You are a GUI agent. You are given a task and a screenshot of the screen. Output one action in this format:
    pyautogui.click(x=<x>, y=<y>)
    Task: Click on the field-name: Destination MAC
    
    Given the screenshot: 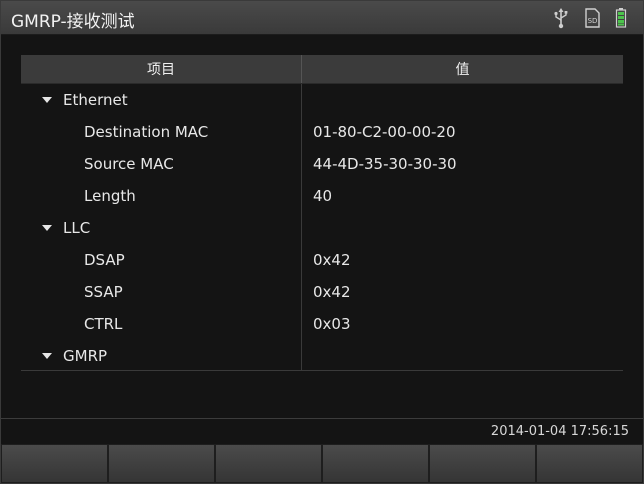 What is the action you would take?
    pyautogui.click(x=146, y=132)
    